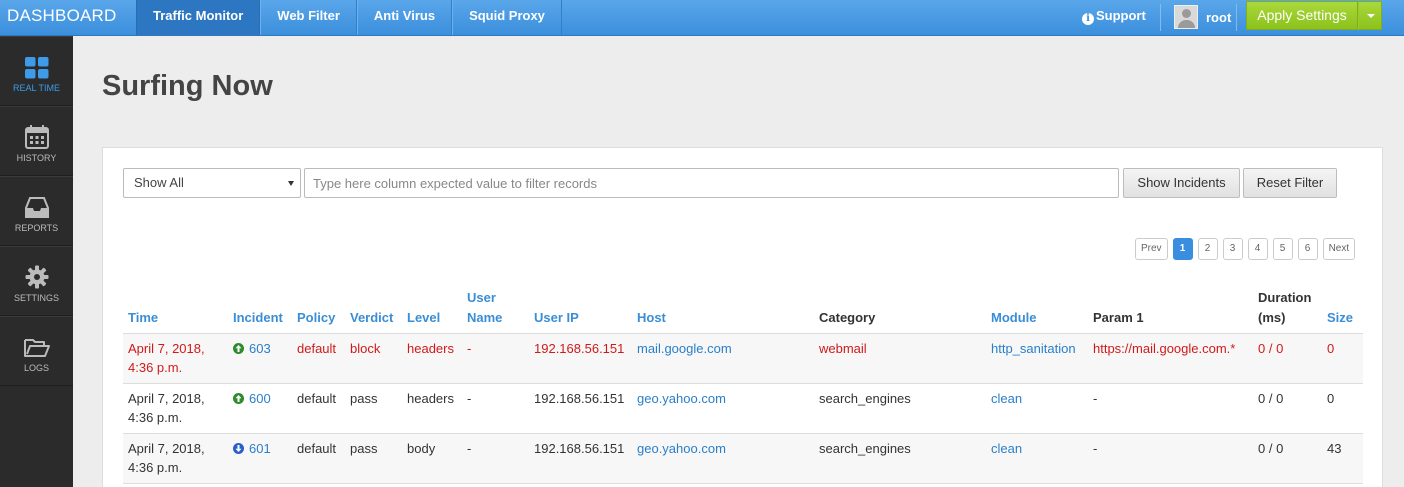 This screenshot has width=1404, height=487. Describe the element at coordinates (1342, 311) in the screenshot. I see `column-header-size: Size` at that location.